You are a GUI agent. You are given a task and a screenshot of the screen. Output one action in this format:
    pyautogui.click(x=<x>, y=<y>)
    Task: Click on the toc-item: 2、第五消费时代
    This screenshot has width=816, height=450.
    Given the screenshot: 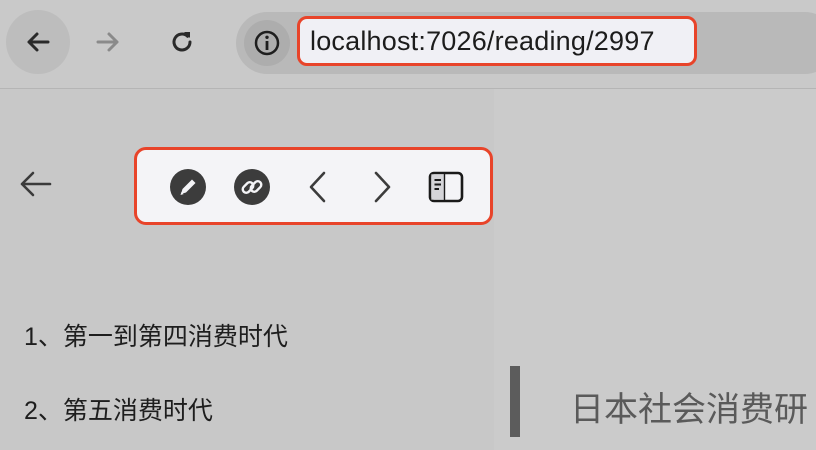 What is the action you would take?
    pyautogui.click(x=118, y=409)
    